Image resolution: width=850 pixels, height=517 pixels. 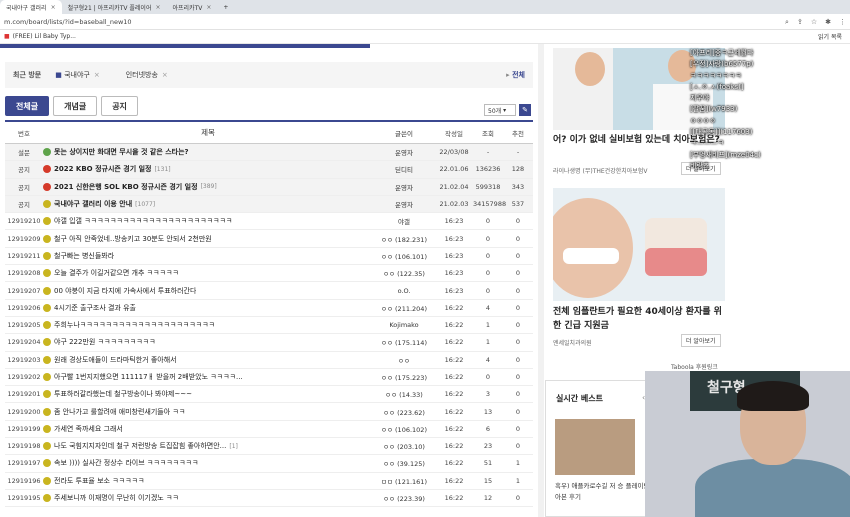 What do you see at coordinates (404, 325) in the screenshot?
I see `row-writer: Kojimako` at bounding box center [404, 325].